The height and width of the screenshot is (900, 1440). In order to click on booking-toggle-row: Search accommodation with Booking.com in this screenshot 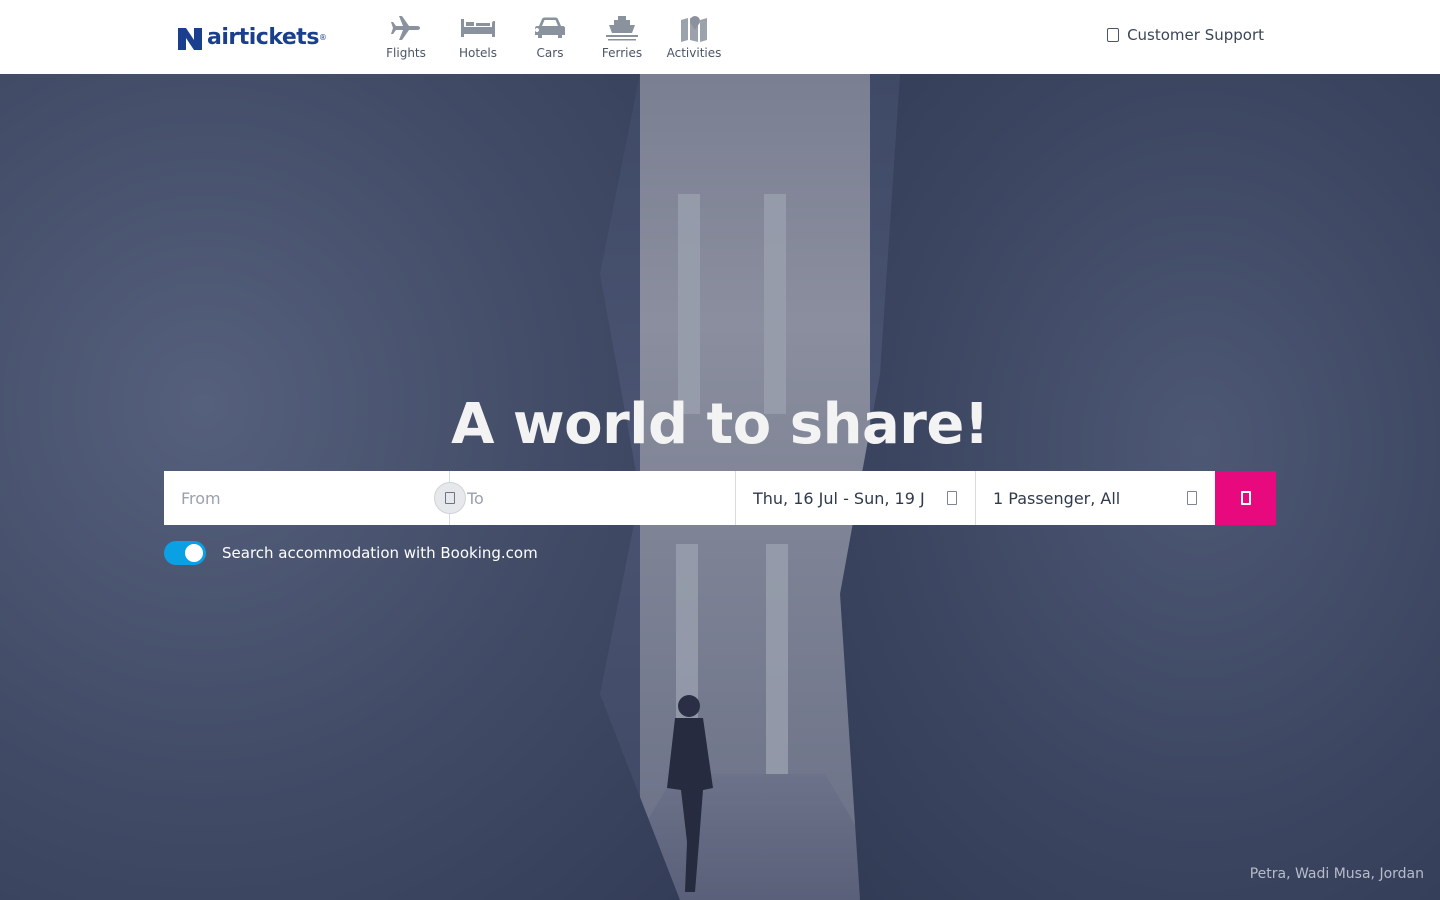, I will do `click(351, 553)`.